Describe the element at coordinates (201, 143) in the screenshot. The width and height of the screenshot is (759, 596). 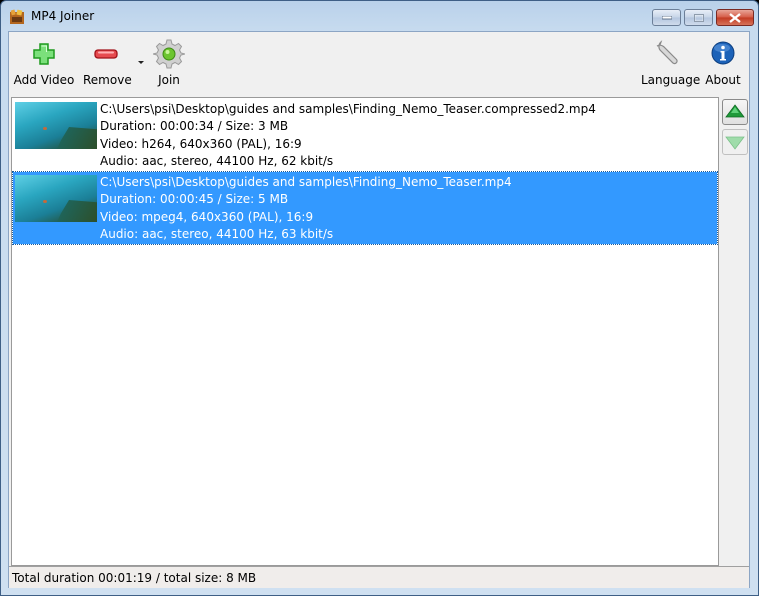
I see `file-video-info: Video: h264, 640x360 (PAL), 16:9` at that location.